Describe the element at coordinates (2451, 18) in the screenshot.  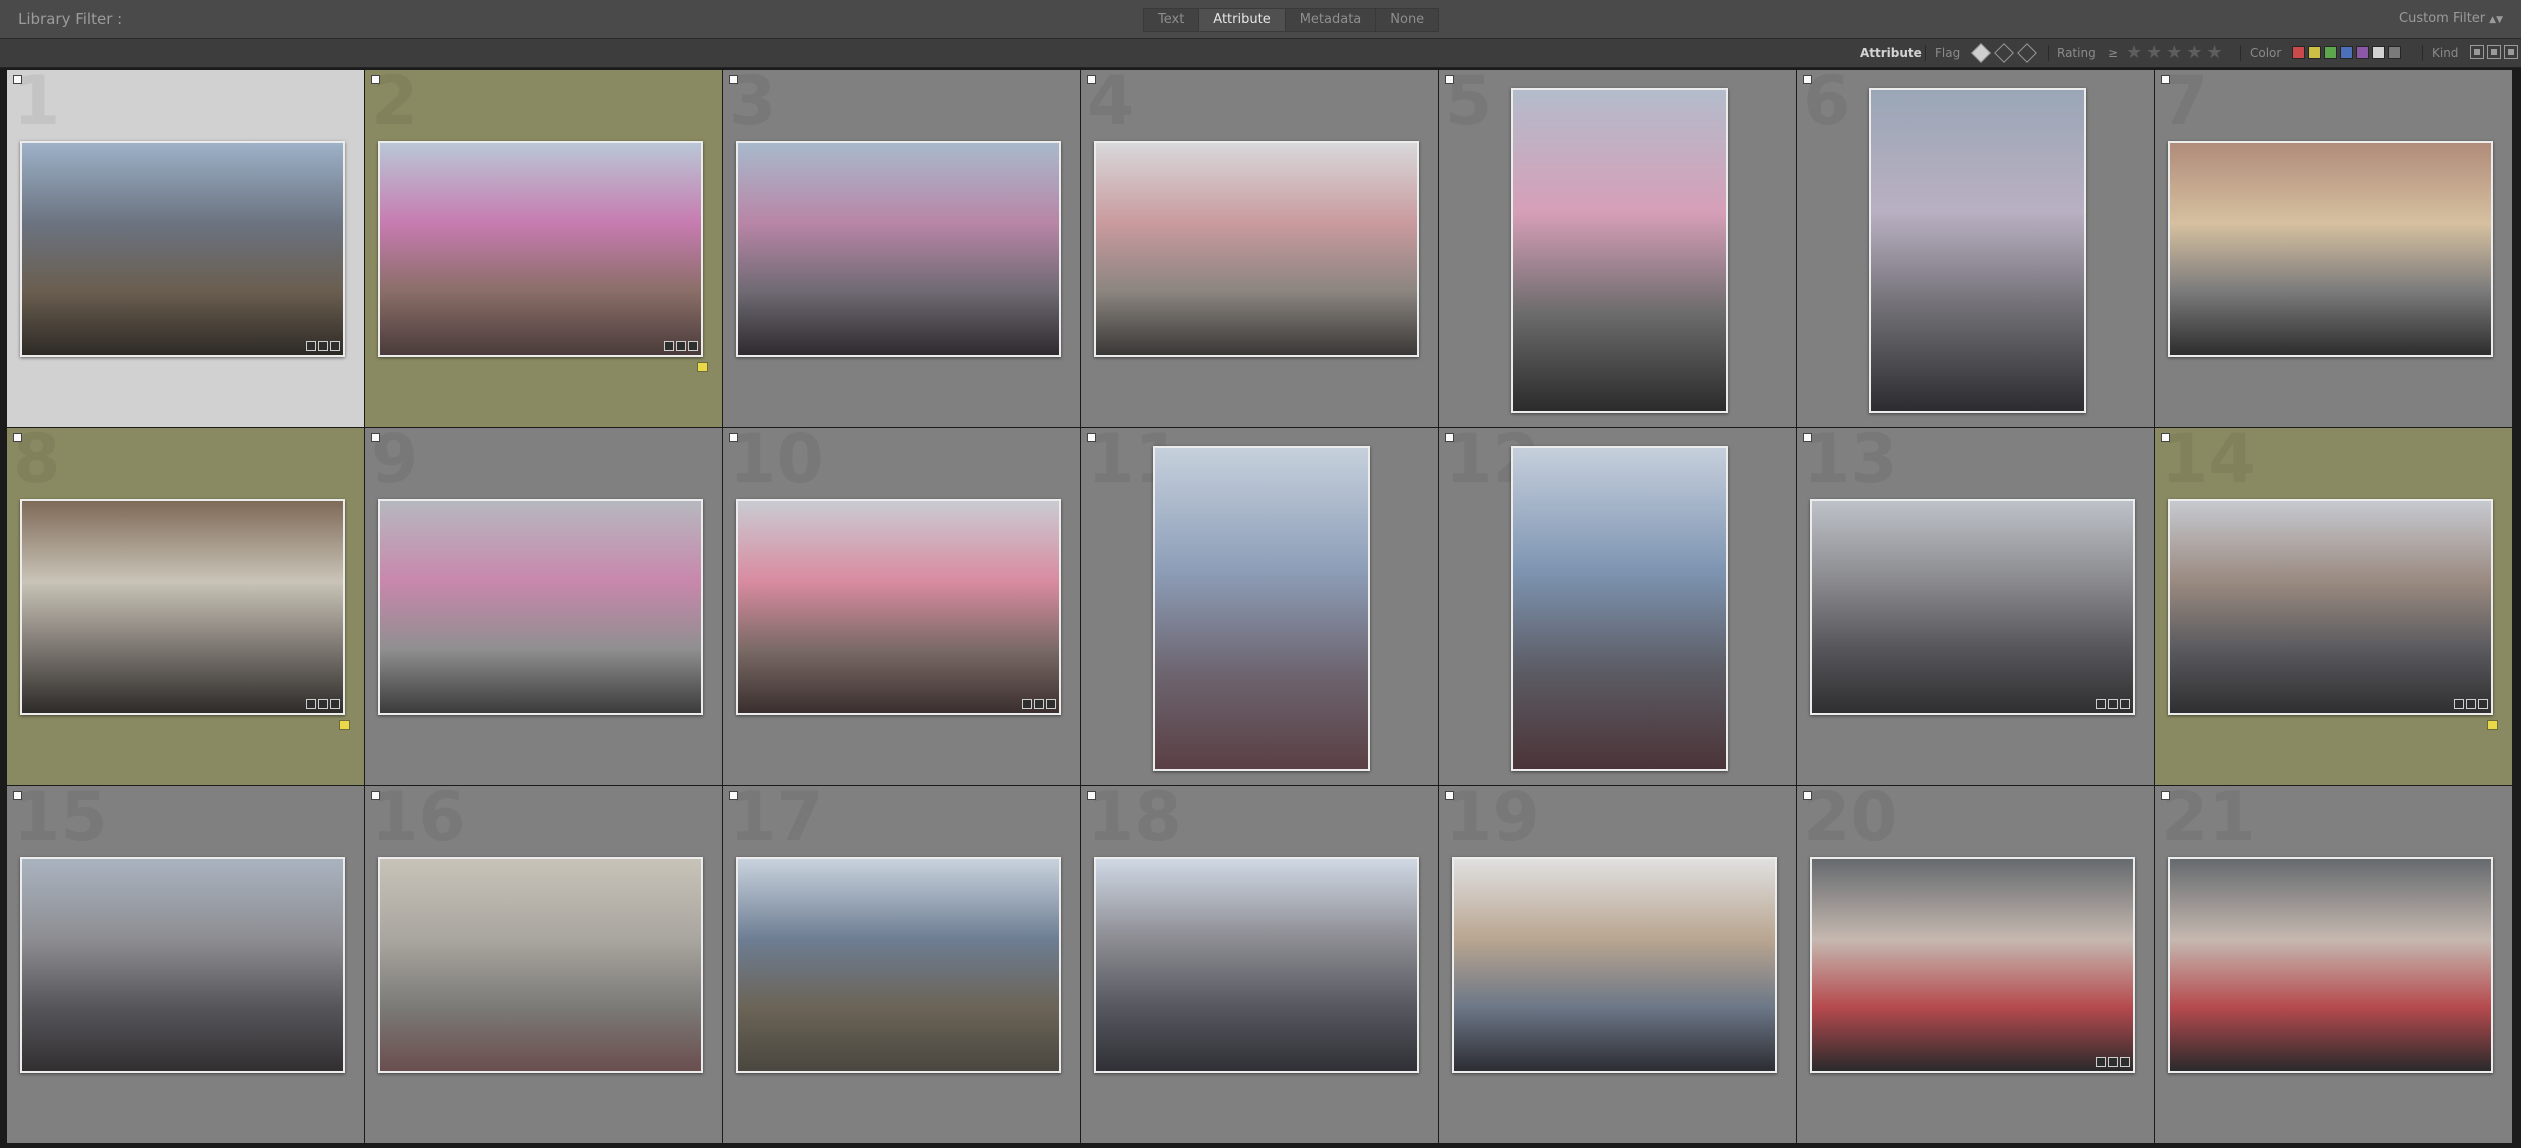
I see `custom-filter-dropdown: Custom Filter ▲▼` at that location.